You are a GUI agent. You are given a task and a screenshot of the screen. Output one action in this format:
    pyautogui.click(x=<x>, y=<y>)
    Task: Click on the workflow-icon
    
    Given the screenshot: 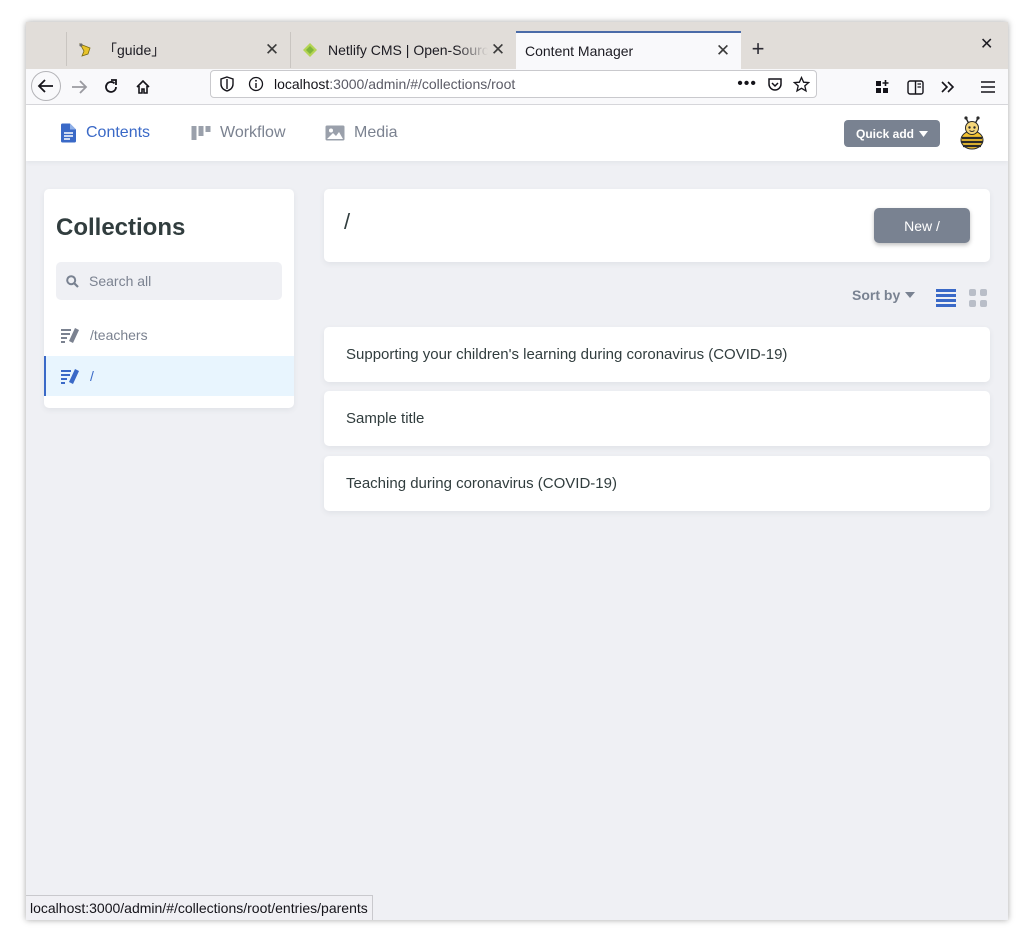 What is the action you would take?
    pyautogui.click(x=201, y=133)
    